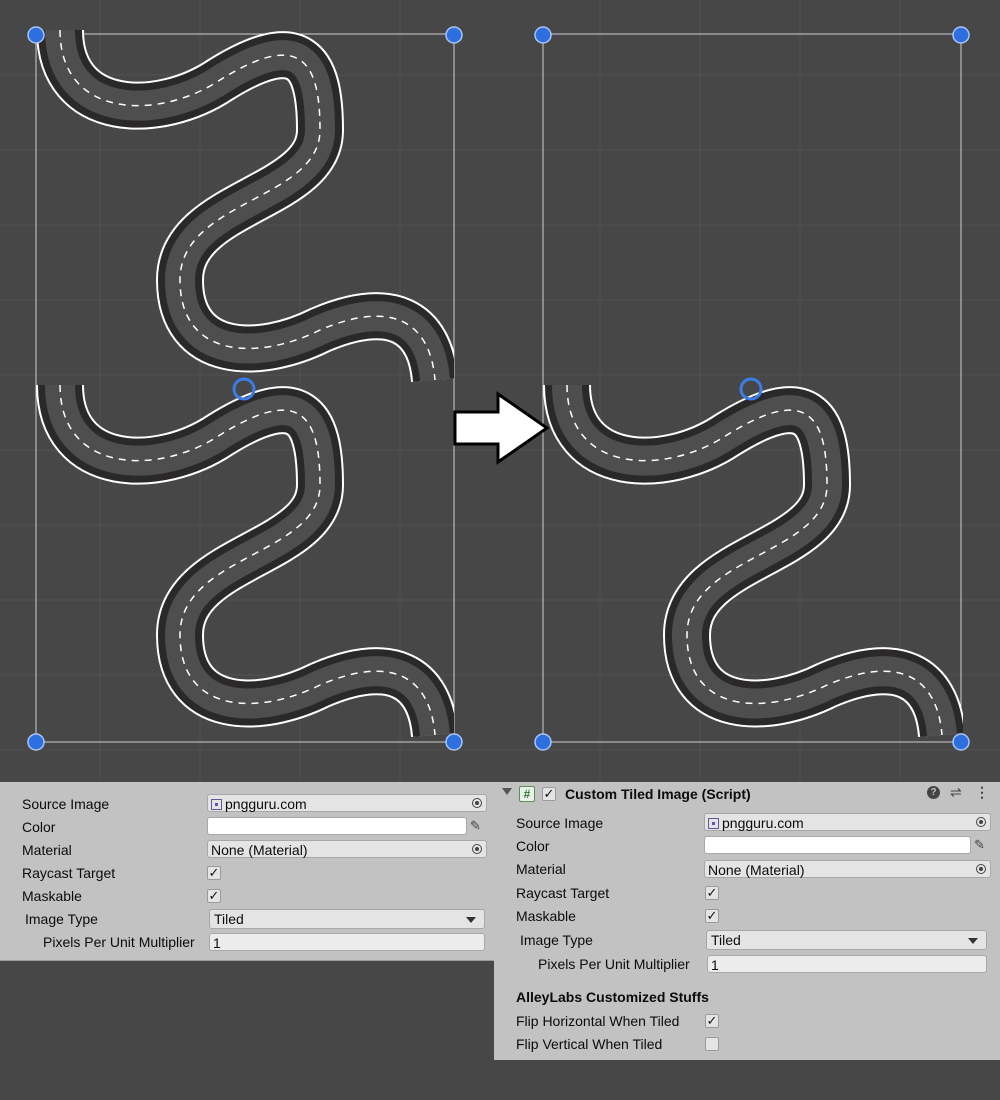 This screenshot has width=1000, height=1100. Describe the element at coordinates (712, 1044) in the screenshot. I see `flip-vertical-checkbox` at that location.